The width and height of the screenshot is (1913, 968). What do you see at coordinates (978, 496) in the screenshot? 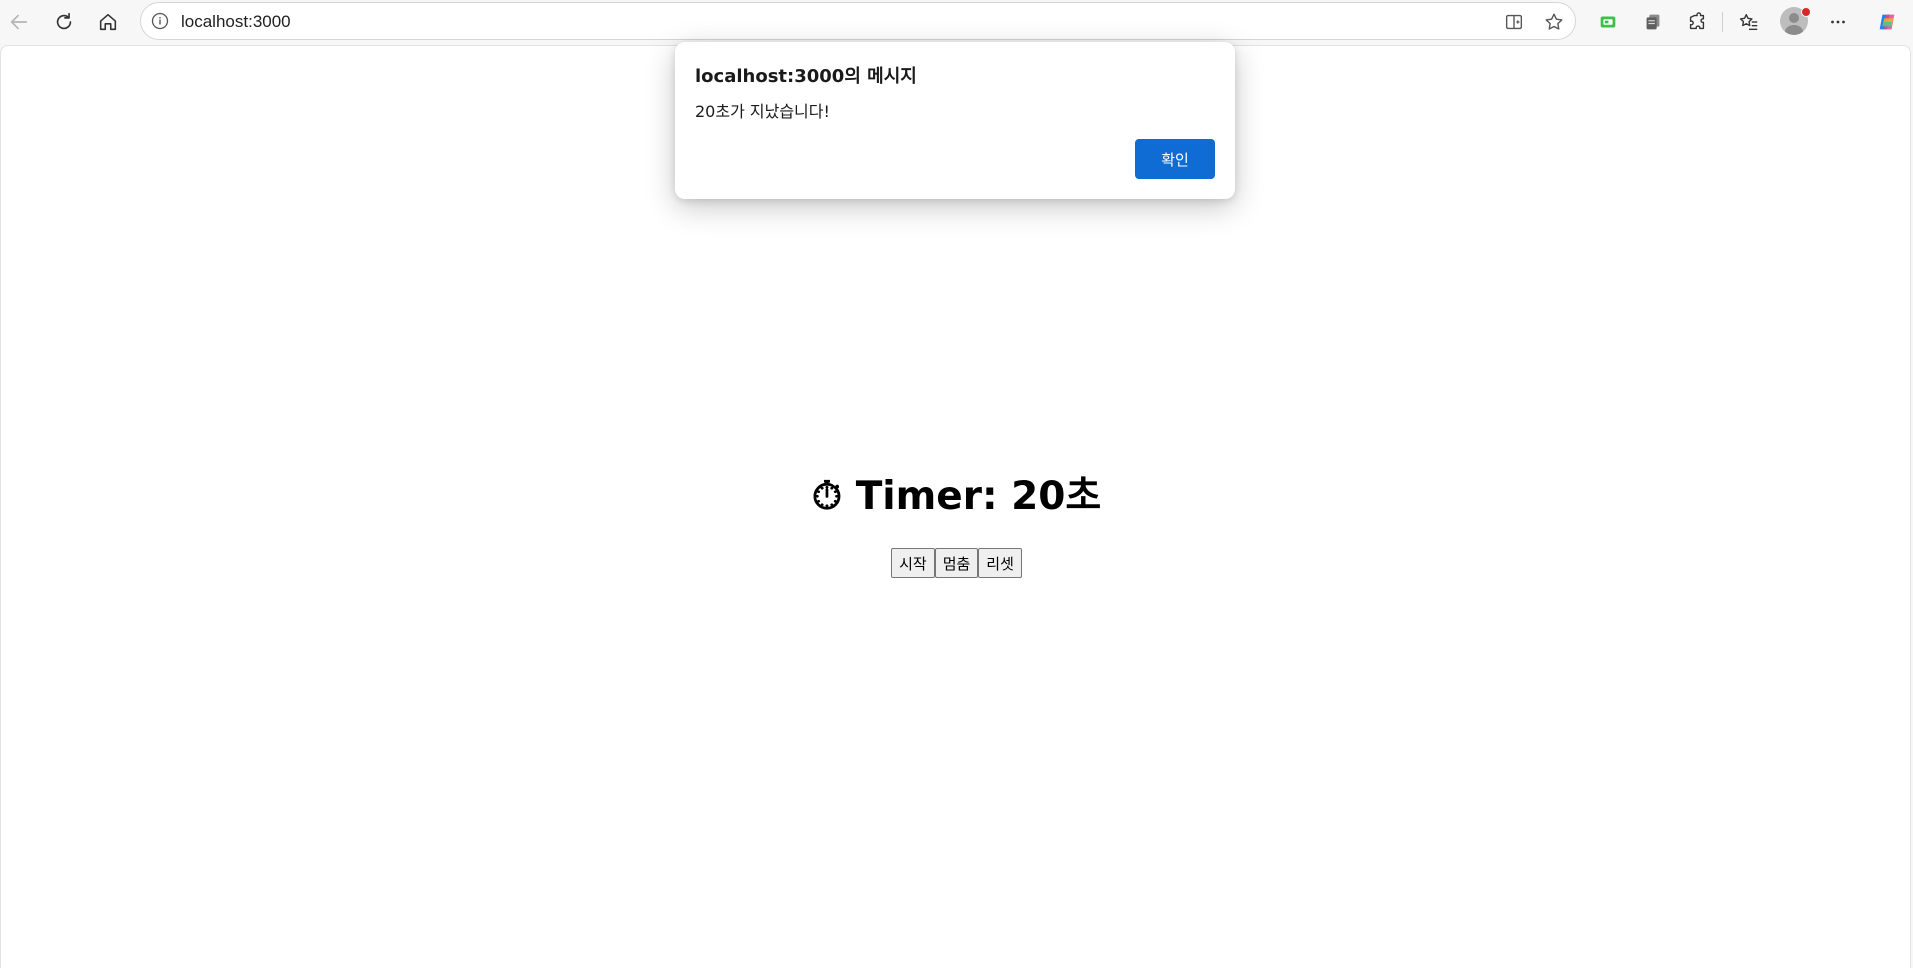
I see `timer-text: Timer: 20초` at bounding box center [978, 496].